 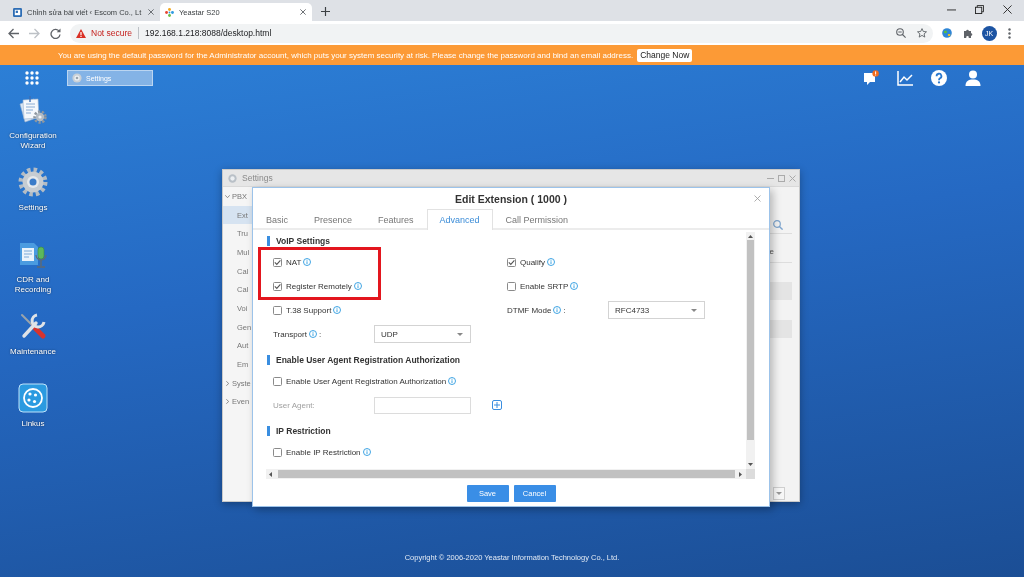 What do you see at coordinates (532, 262) in the screenshot?
I see `checkbox-label: Qualify` at bounding box center [532, 262].